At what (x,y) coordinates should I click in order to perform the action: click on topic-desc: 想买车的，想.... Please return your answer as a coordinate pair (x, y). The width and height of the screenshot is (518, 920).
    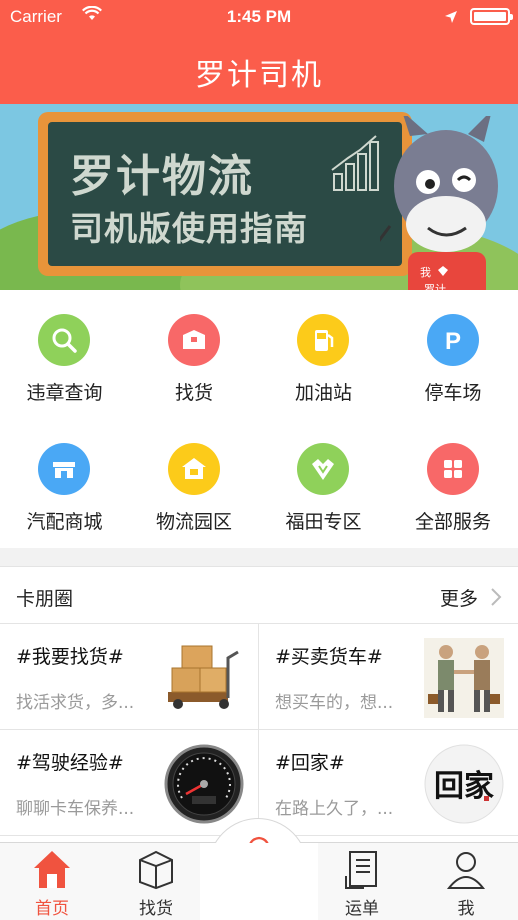
    Looking at the image, I should click on (334, 703).